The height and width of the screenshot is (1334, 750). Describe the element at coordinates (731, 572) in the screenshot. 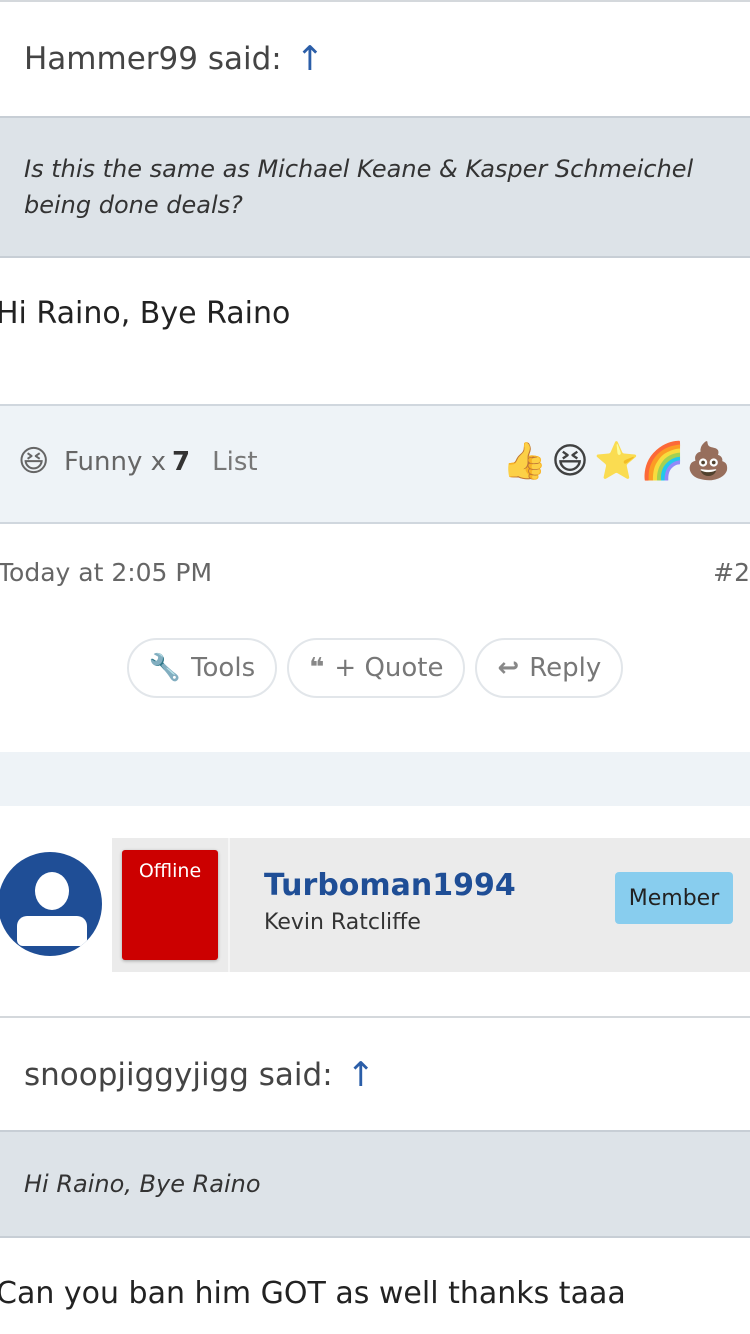

I see `post-number: #2` at that location.